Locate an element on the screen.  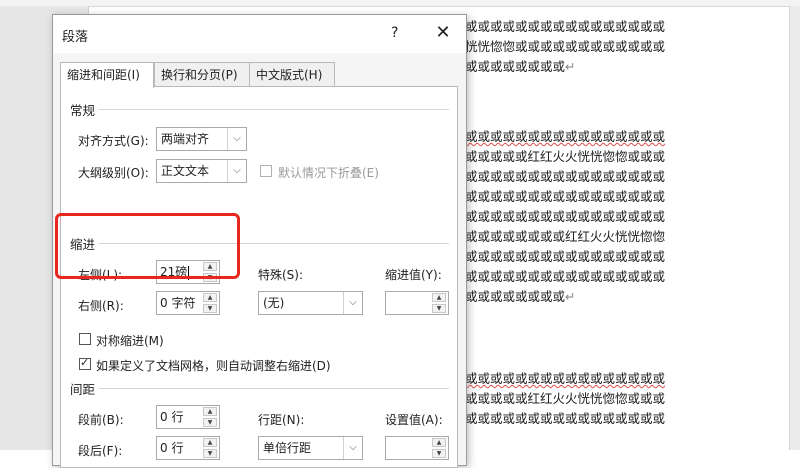
outline-level-value: 正文文本 is located at coordinates (185, 171).